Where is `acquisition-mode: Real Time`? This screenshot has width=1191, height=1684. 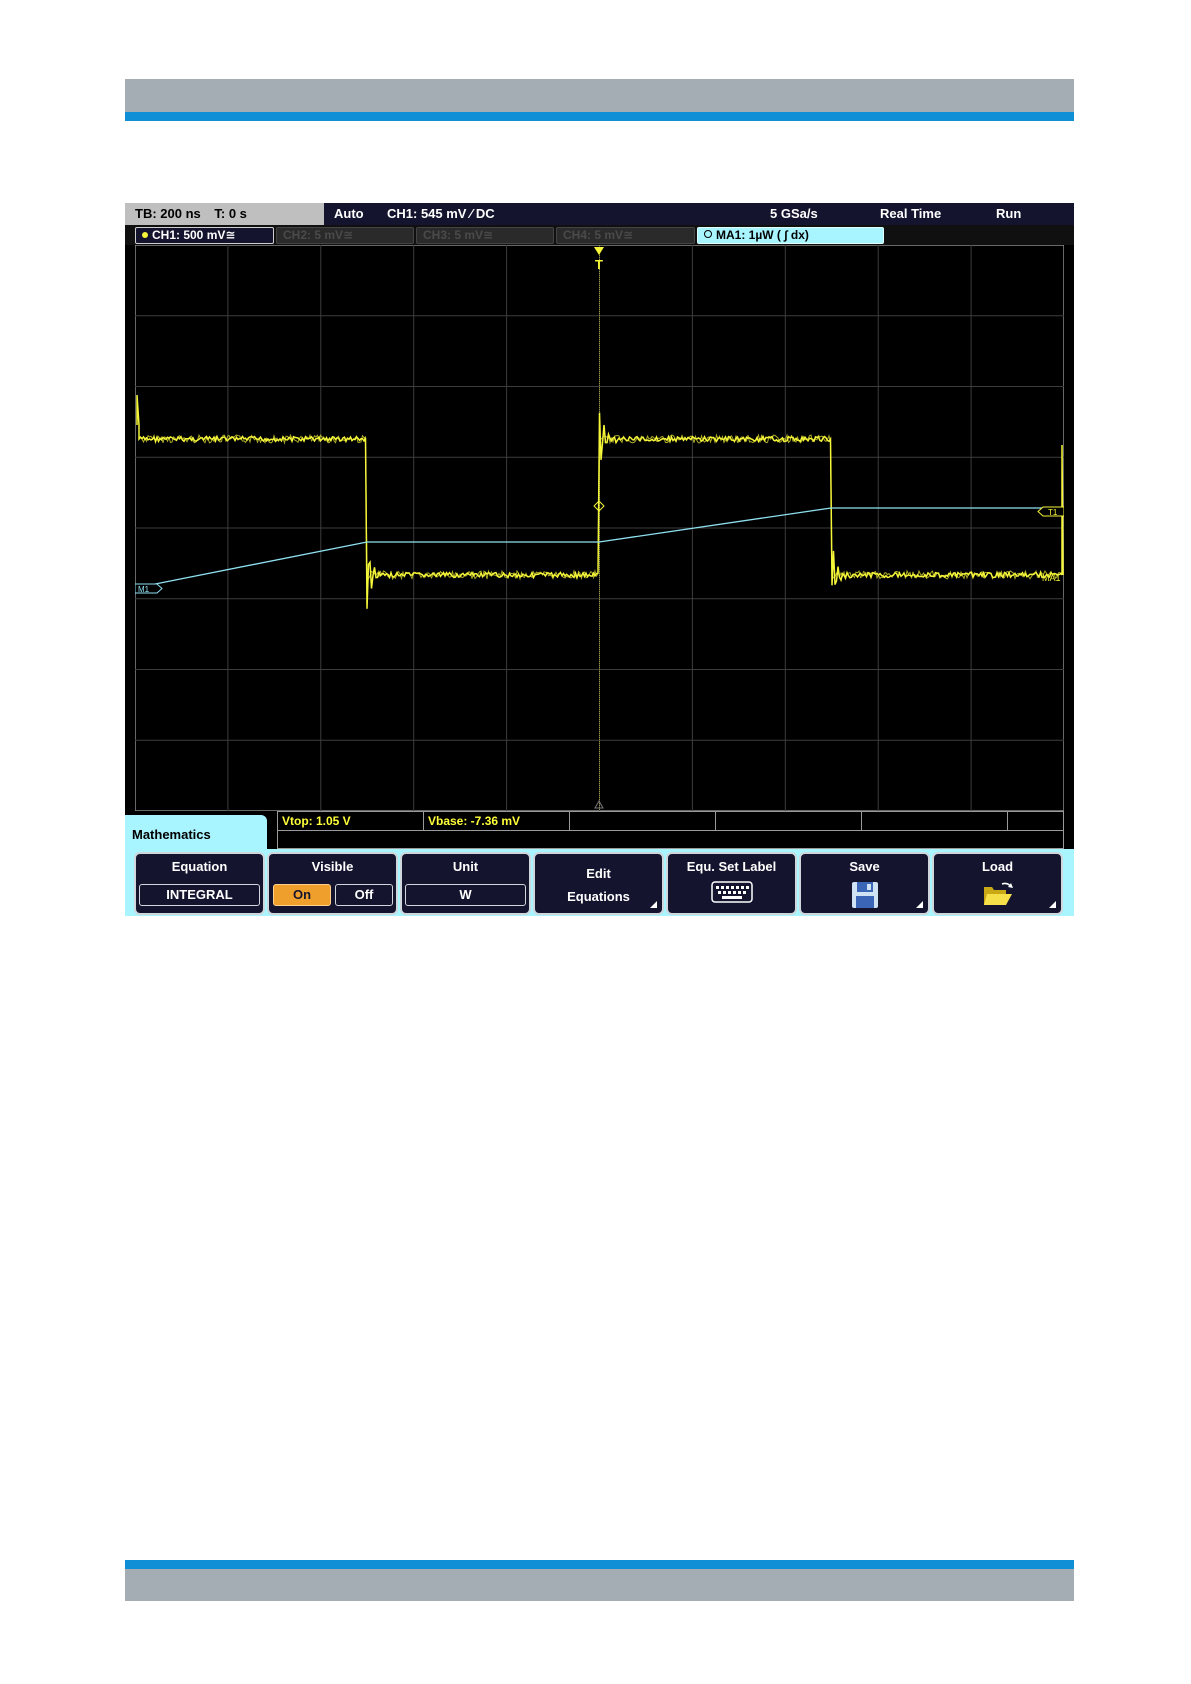 acquisition-mode: Real Time is located at coordinates (910, 214).